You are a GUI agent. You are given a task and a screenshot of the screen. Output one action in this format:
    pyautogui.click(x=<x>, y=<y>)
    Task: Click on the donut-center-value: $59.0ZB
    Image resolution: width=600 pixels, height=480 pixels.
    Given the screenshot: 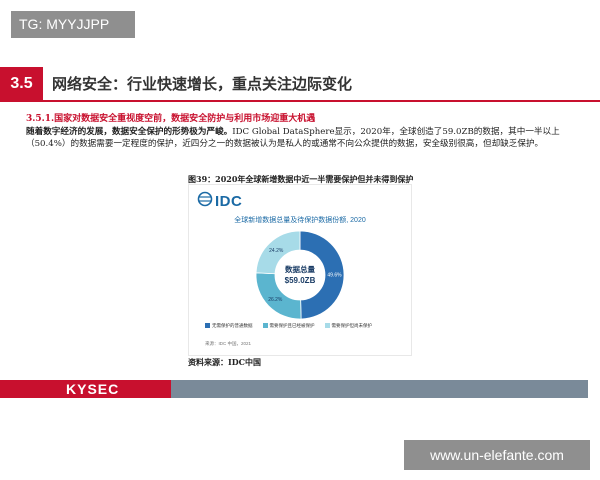 What is the action you would take?
    pyautogui.click(x=300, y=280)
    